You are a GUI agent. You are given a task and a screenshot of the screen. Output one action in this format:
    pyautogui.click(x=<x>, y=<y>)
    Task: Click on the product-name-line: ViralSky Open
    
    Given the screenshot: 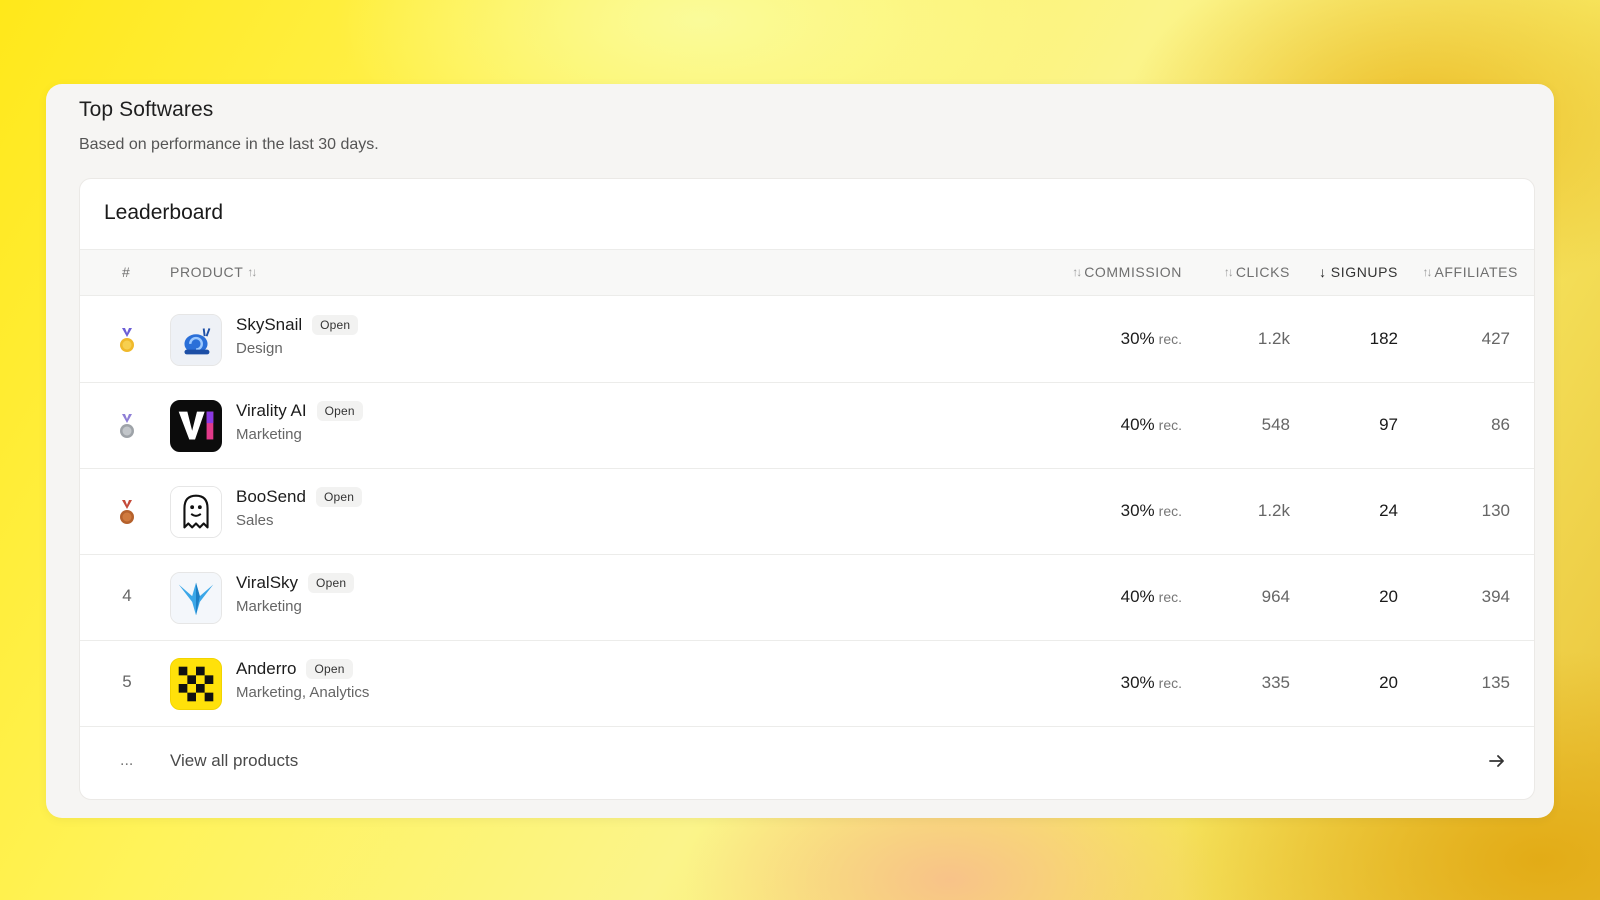 What is the action you would take?
    pyautogui.click(x=295, y=583)
    